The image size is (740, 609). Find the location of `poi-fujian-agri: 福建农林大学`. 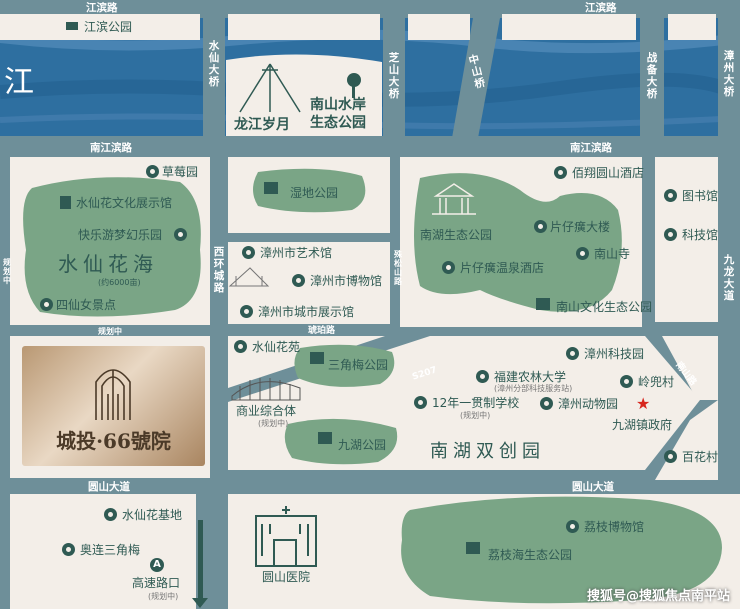

poi-fujian-agri: 福建农林大学 is located at coordinates (530, 377).